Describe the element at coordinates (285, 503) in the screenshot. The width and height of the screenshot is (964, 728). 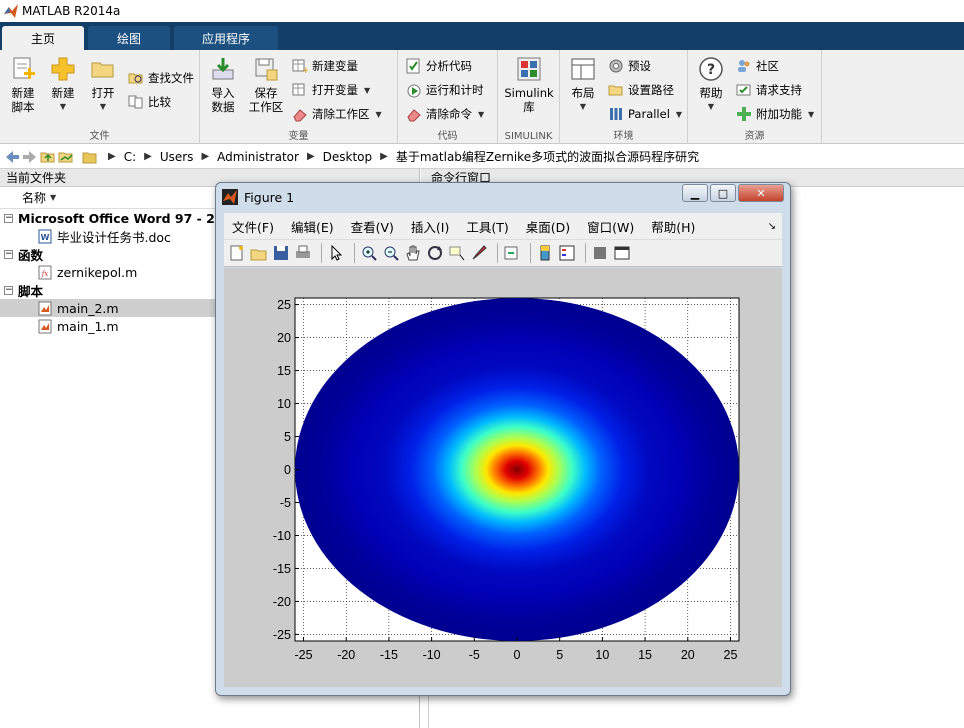
I see `y-tick-label: -5` at that location.